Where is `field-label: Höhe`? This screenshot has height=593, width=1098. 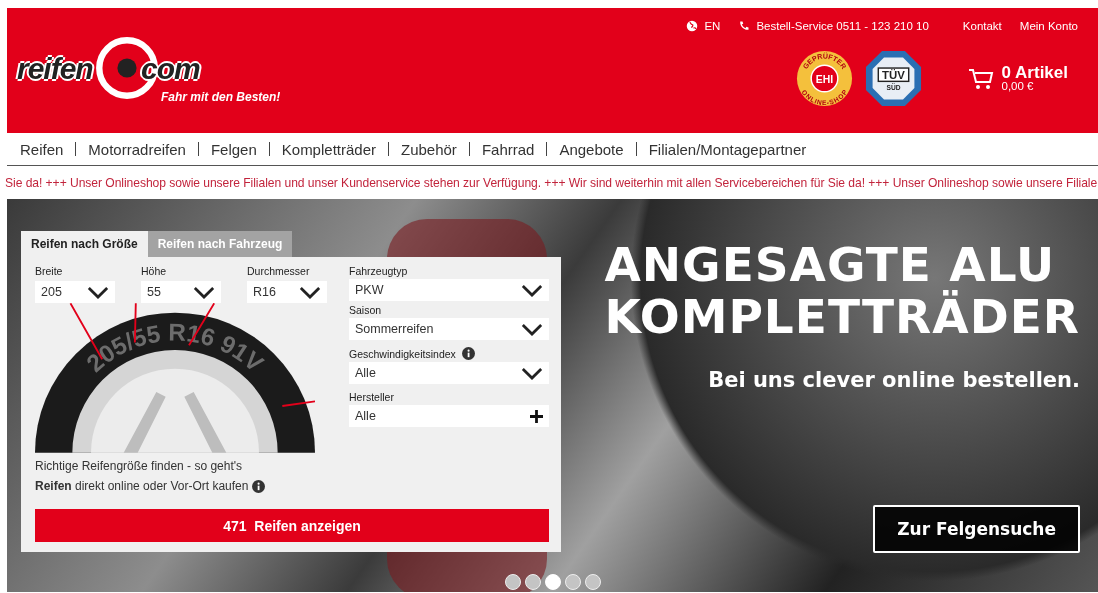 field-label: Höhe is located at coordinates (154, 271).